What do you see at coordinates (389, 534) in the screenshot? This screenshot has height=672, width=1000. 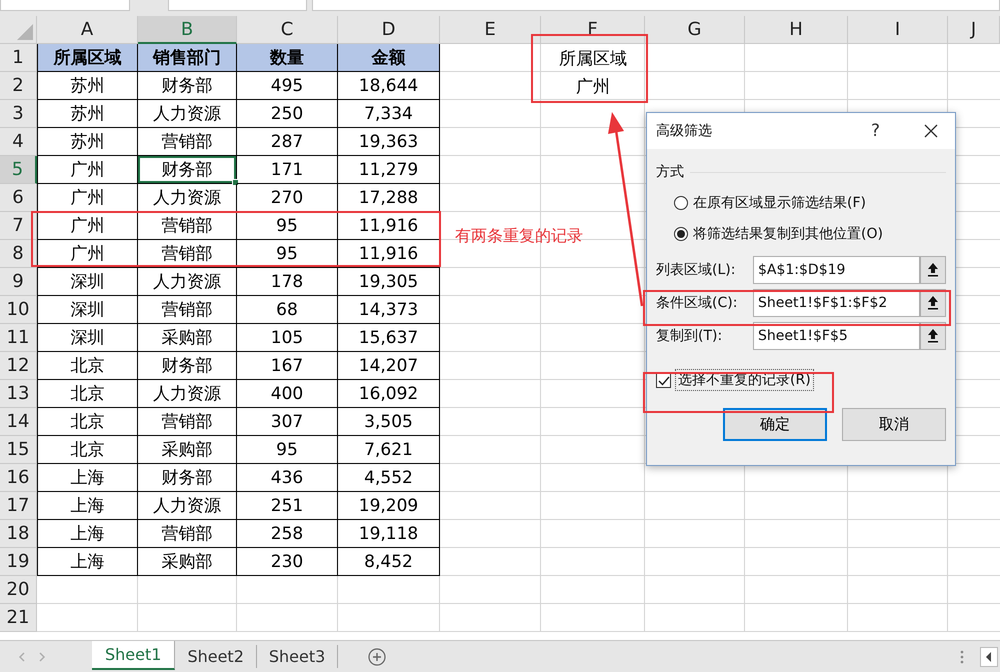 I see `table-cell: 19,118` at bounding box center [389, 534].